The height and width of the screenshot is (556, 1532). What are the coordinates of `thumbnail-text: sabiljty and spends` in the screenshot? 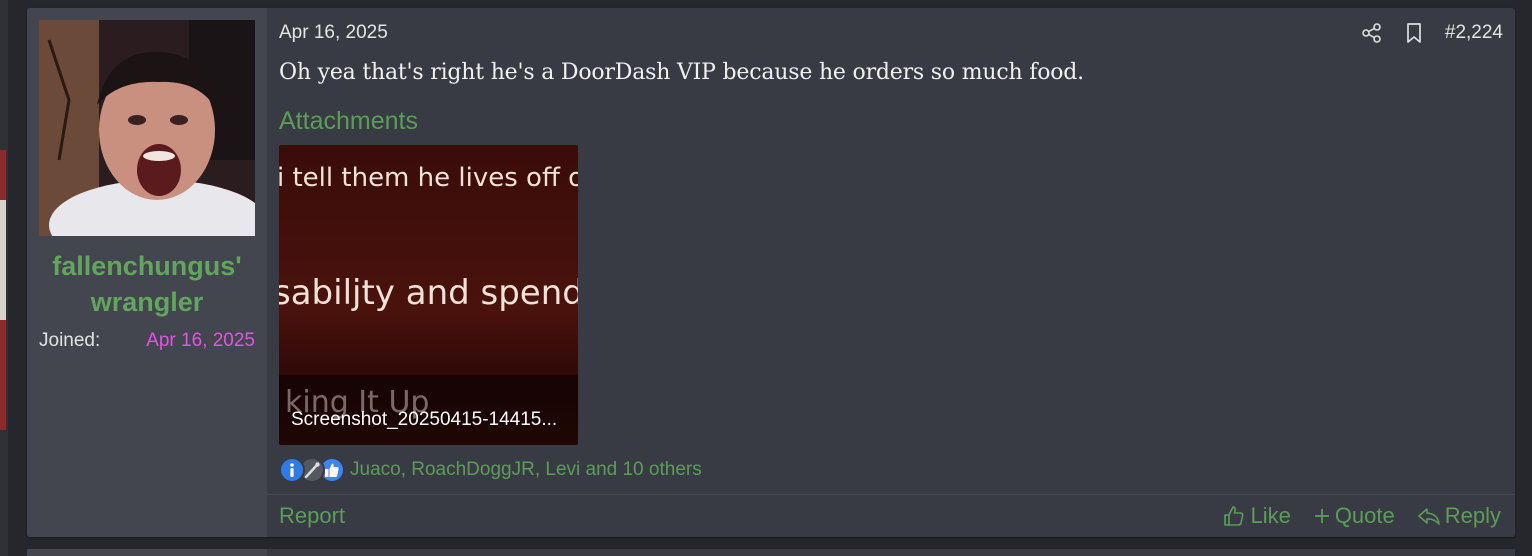 It's located at (428, 293).